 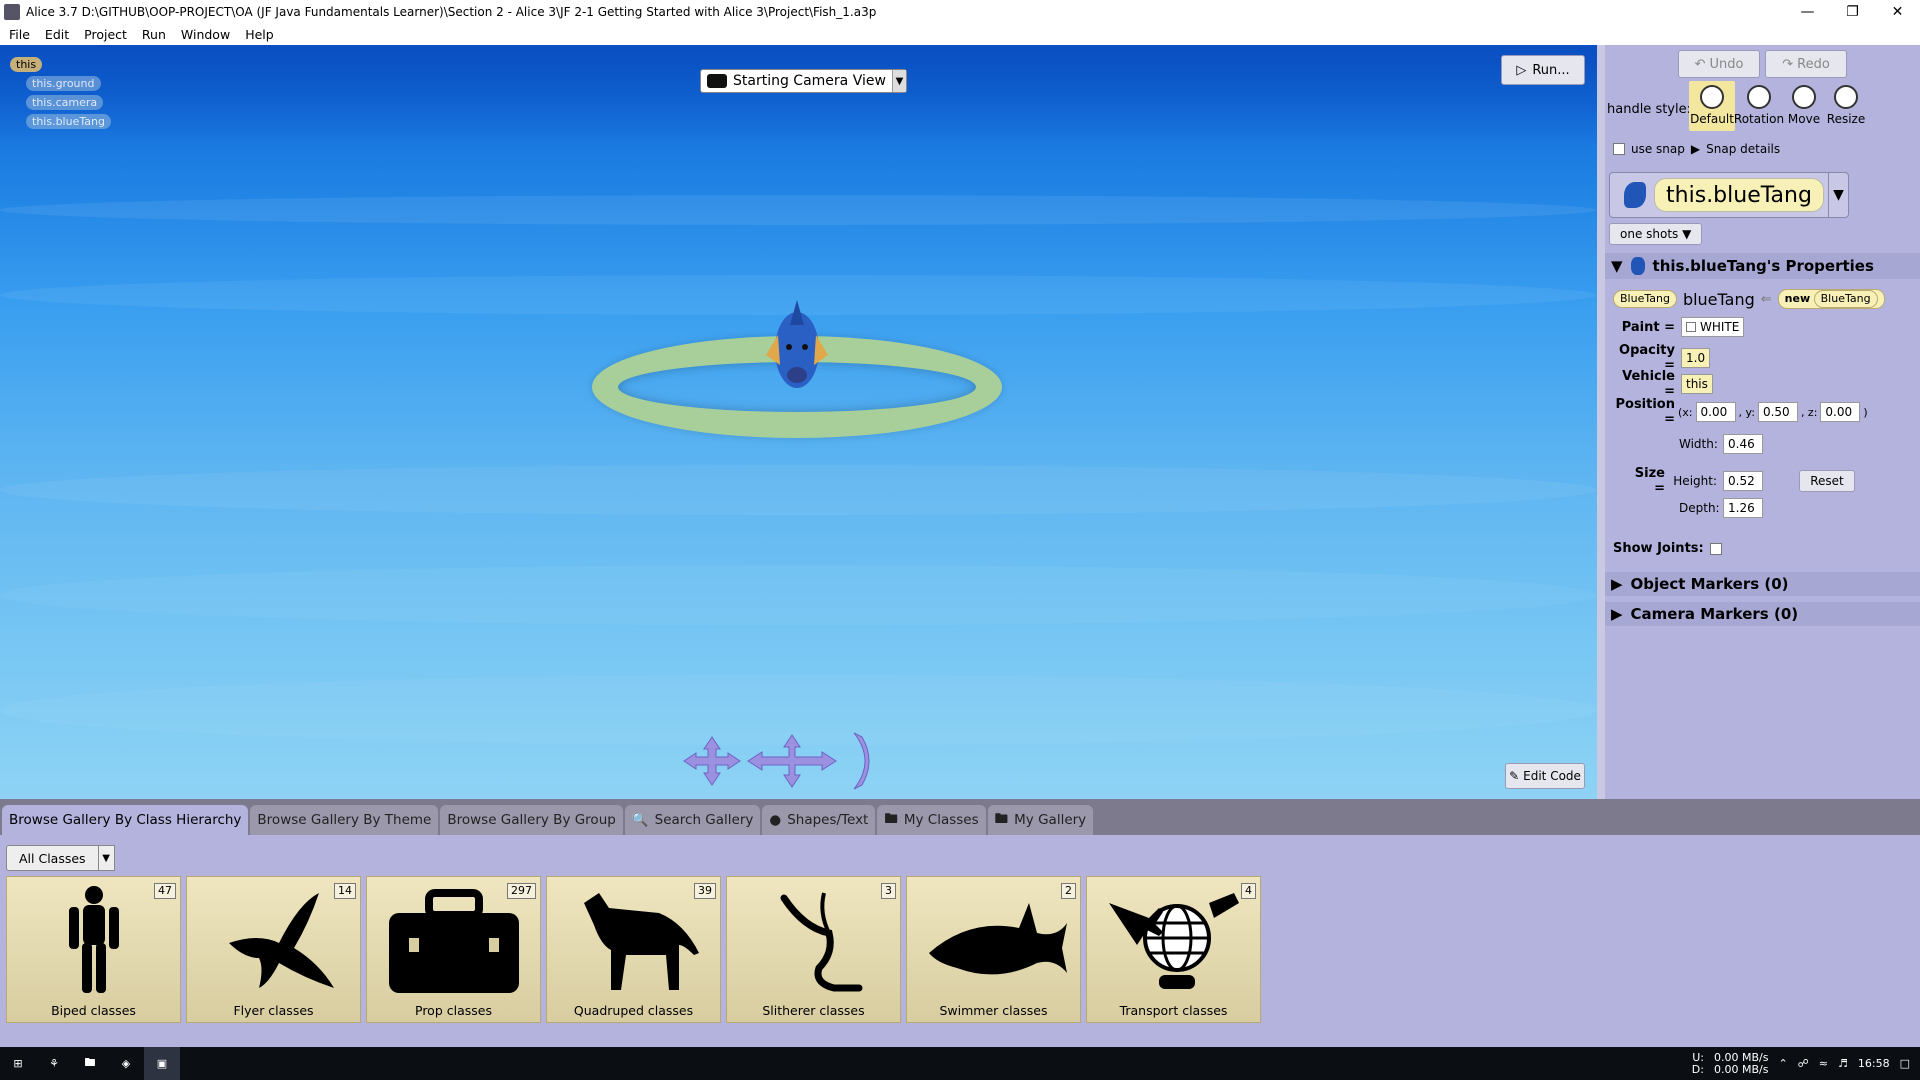 What do you see at coordinates (1746, 412) in the screenshot?
I see `pos-y-label: , y:` at bounding box center [1746, 412].